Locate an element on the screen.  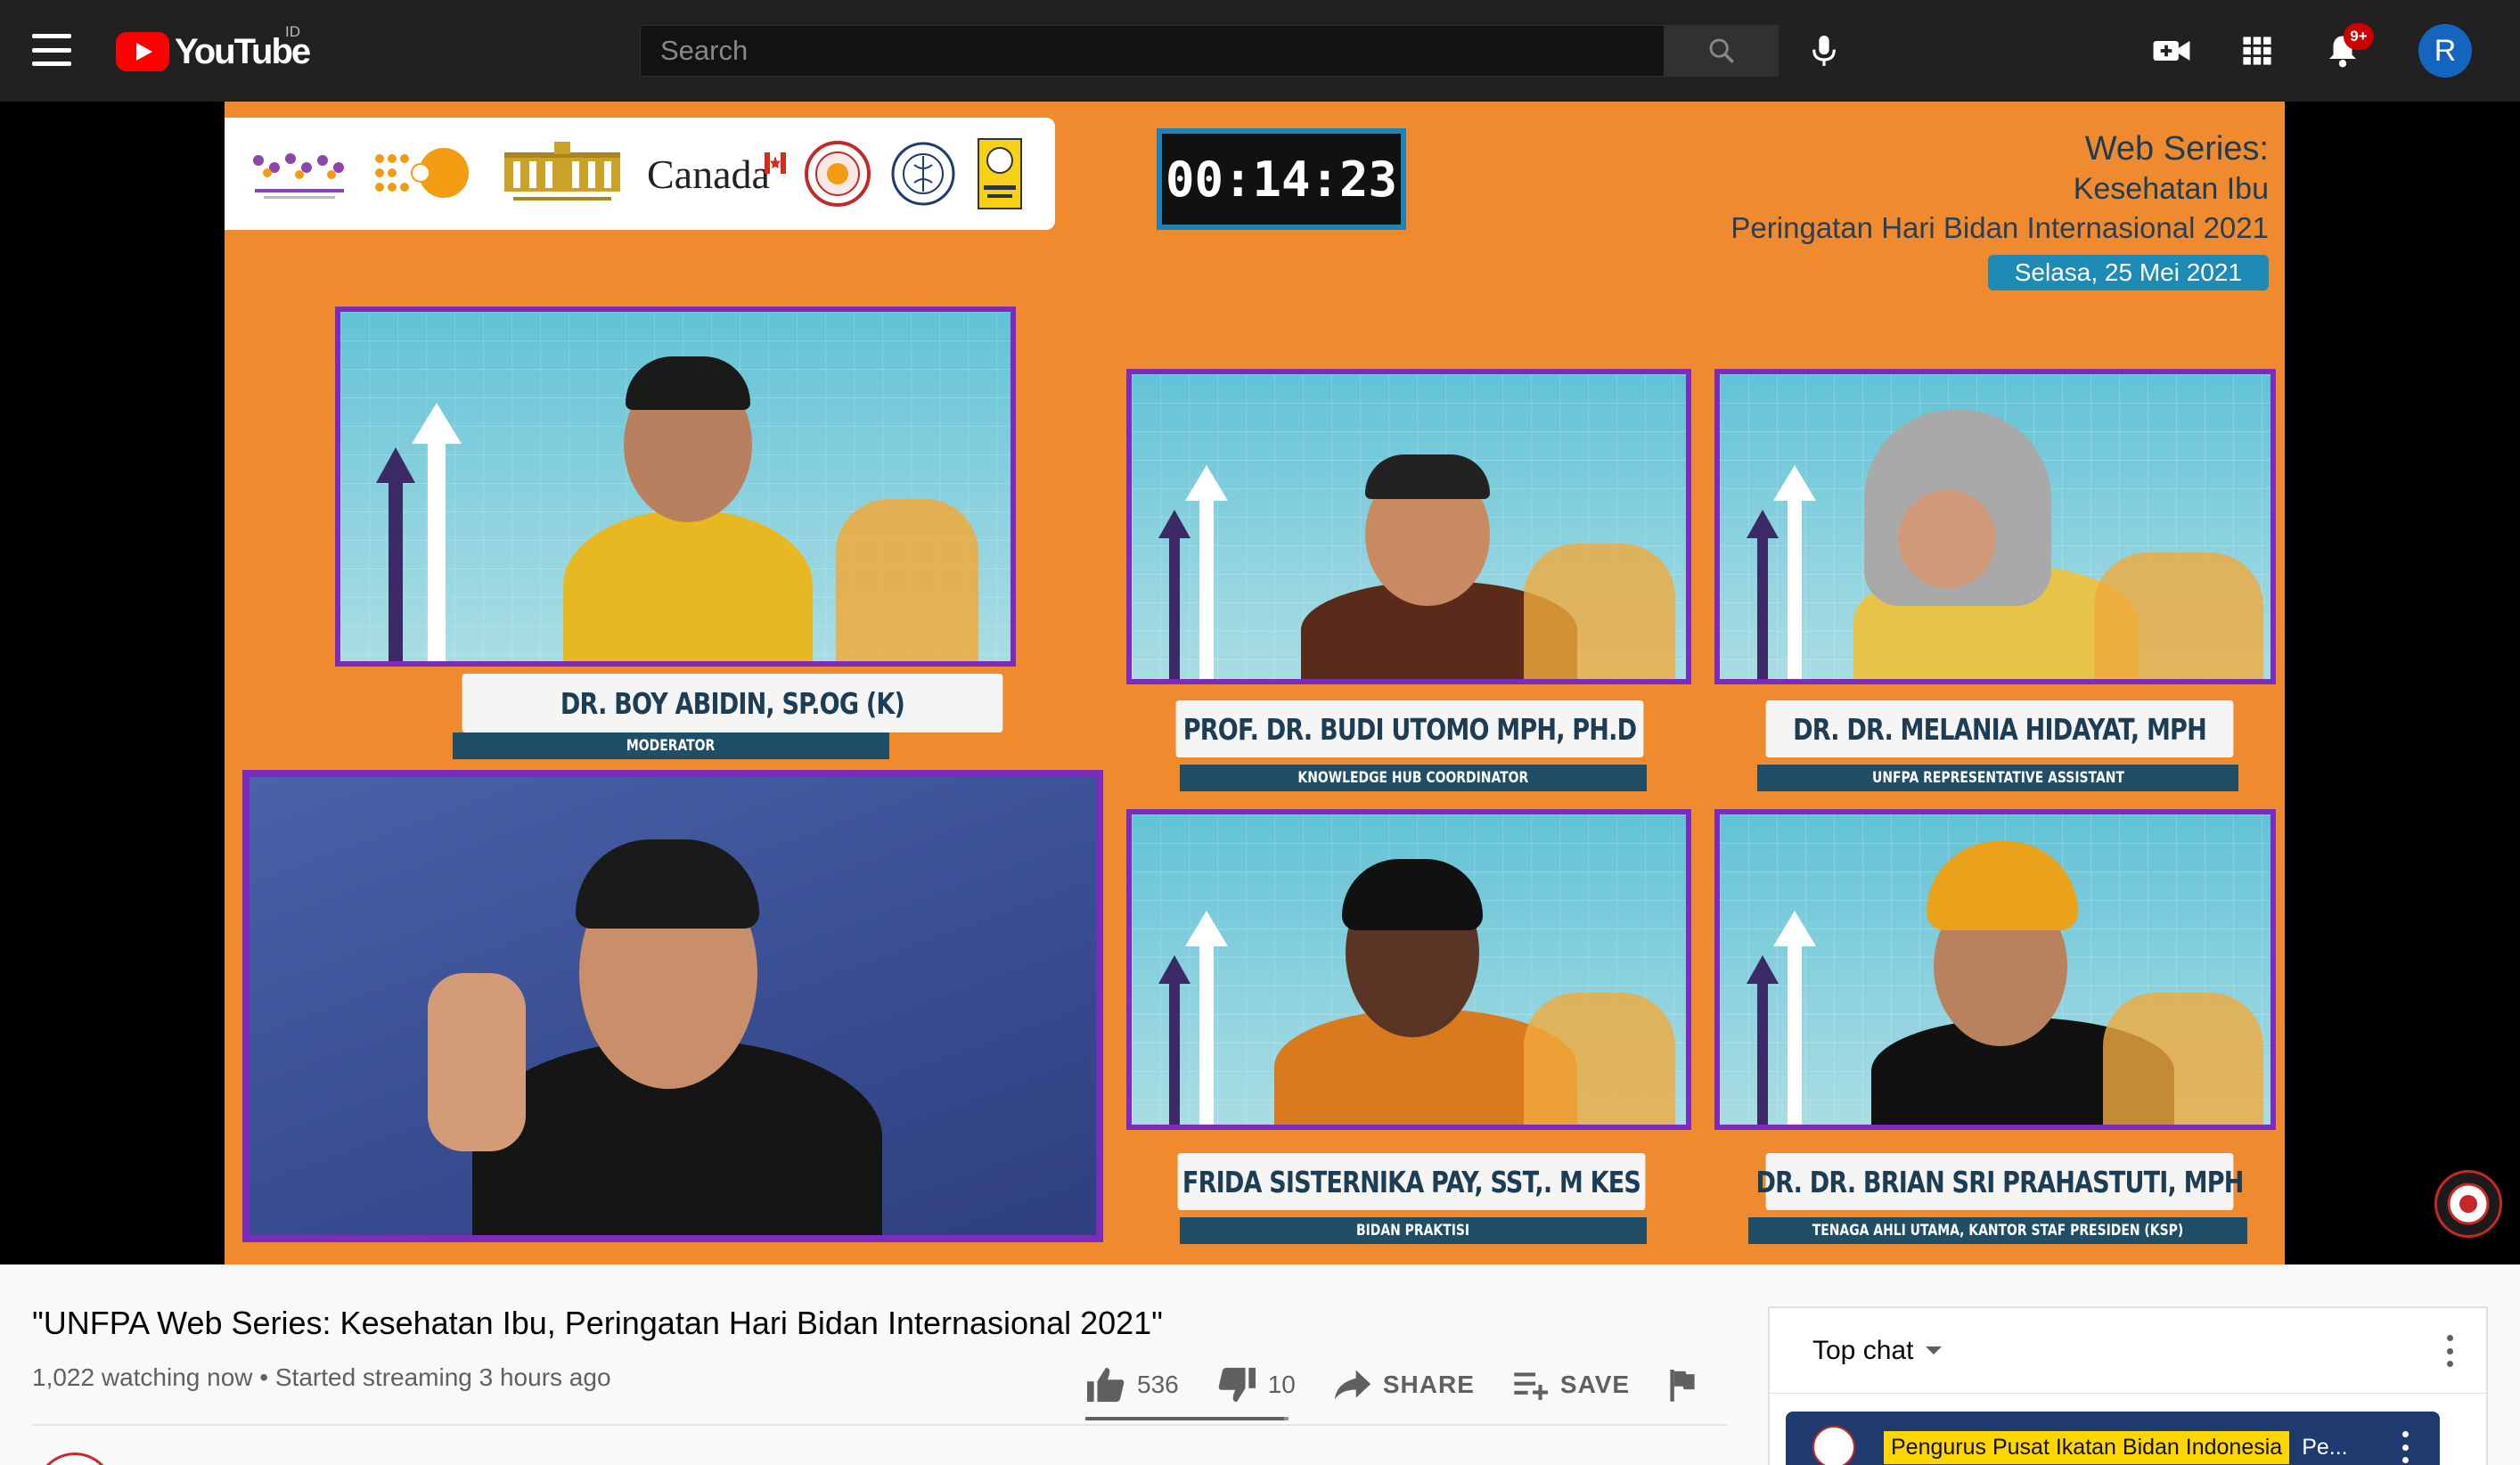
interpreter-hair is located at coordinates (667, 884).